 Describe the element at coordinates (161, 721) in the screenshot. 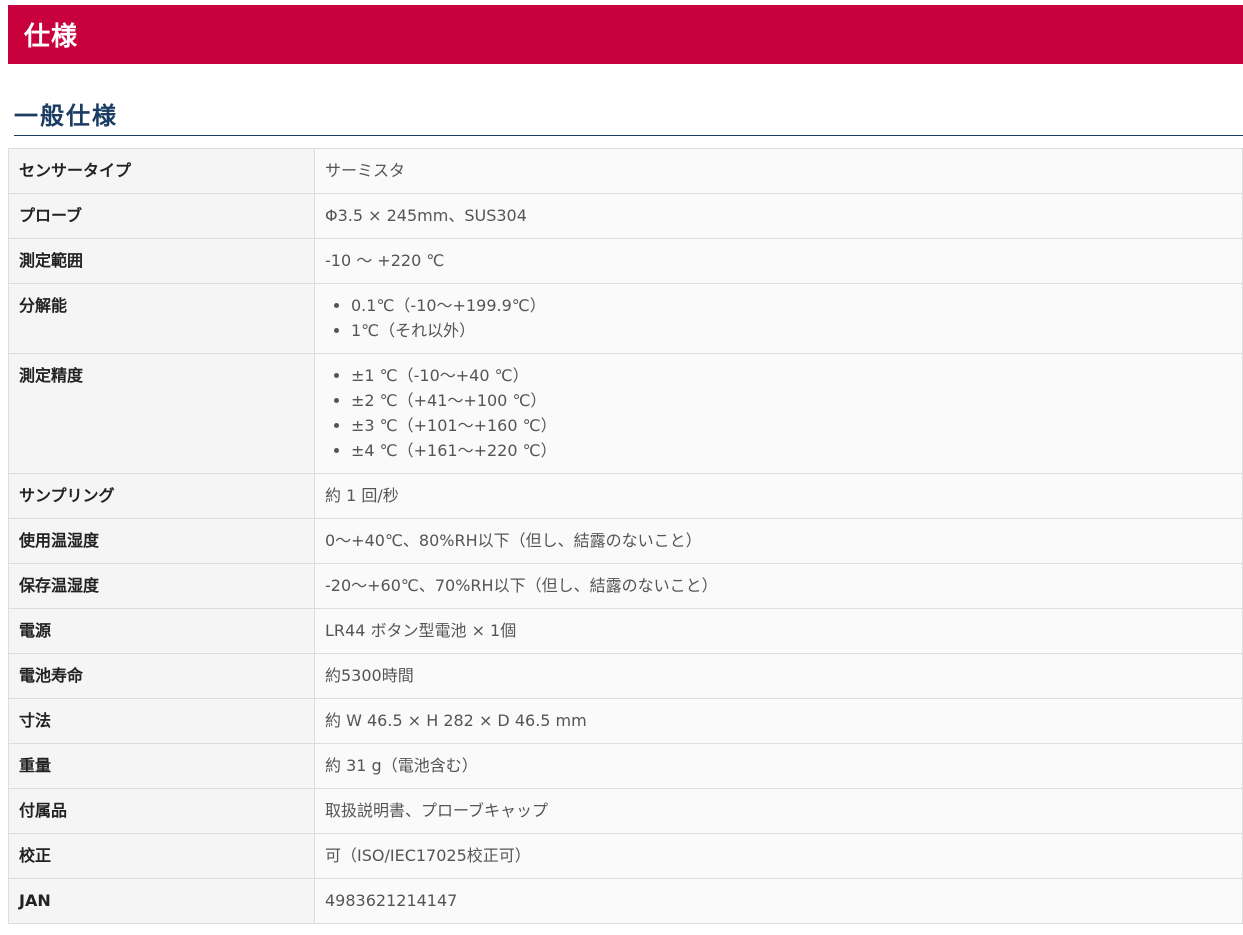

I see `spec-key: 寸法` at that location.